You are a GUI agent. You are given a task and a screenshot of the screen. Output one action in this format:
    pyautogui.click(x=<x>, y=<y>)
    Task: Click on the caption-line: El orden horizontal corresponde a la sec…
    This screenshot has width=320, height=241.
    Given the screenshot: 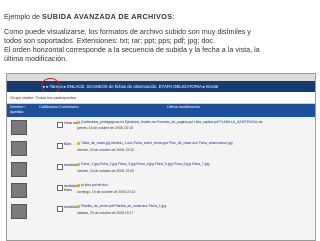 What is the action you would take?
    pyautogui.click(x=132, y=49)
    